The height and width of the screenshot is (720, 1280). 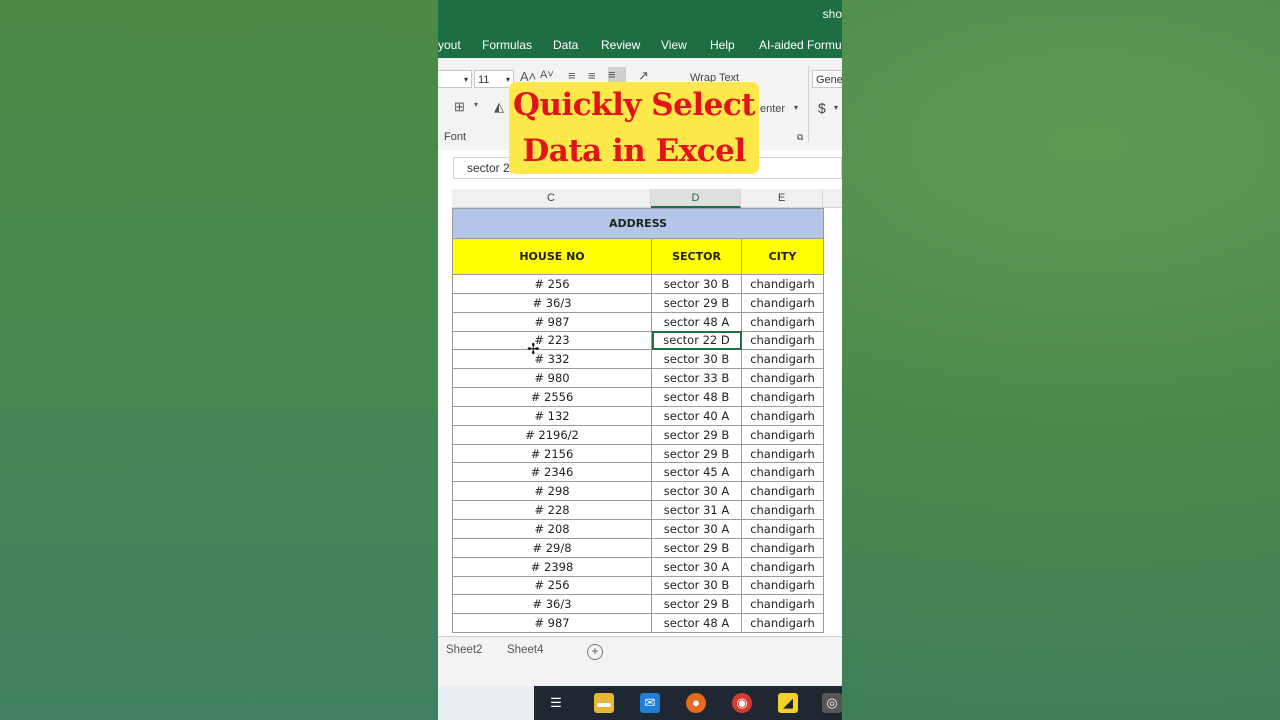 What do you see at coordinates (638, 223) in the screenshot?
I see `table-title-cell: ADDRESS` at bounding box center [638, 223].